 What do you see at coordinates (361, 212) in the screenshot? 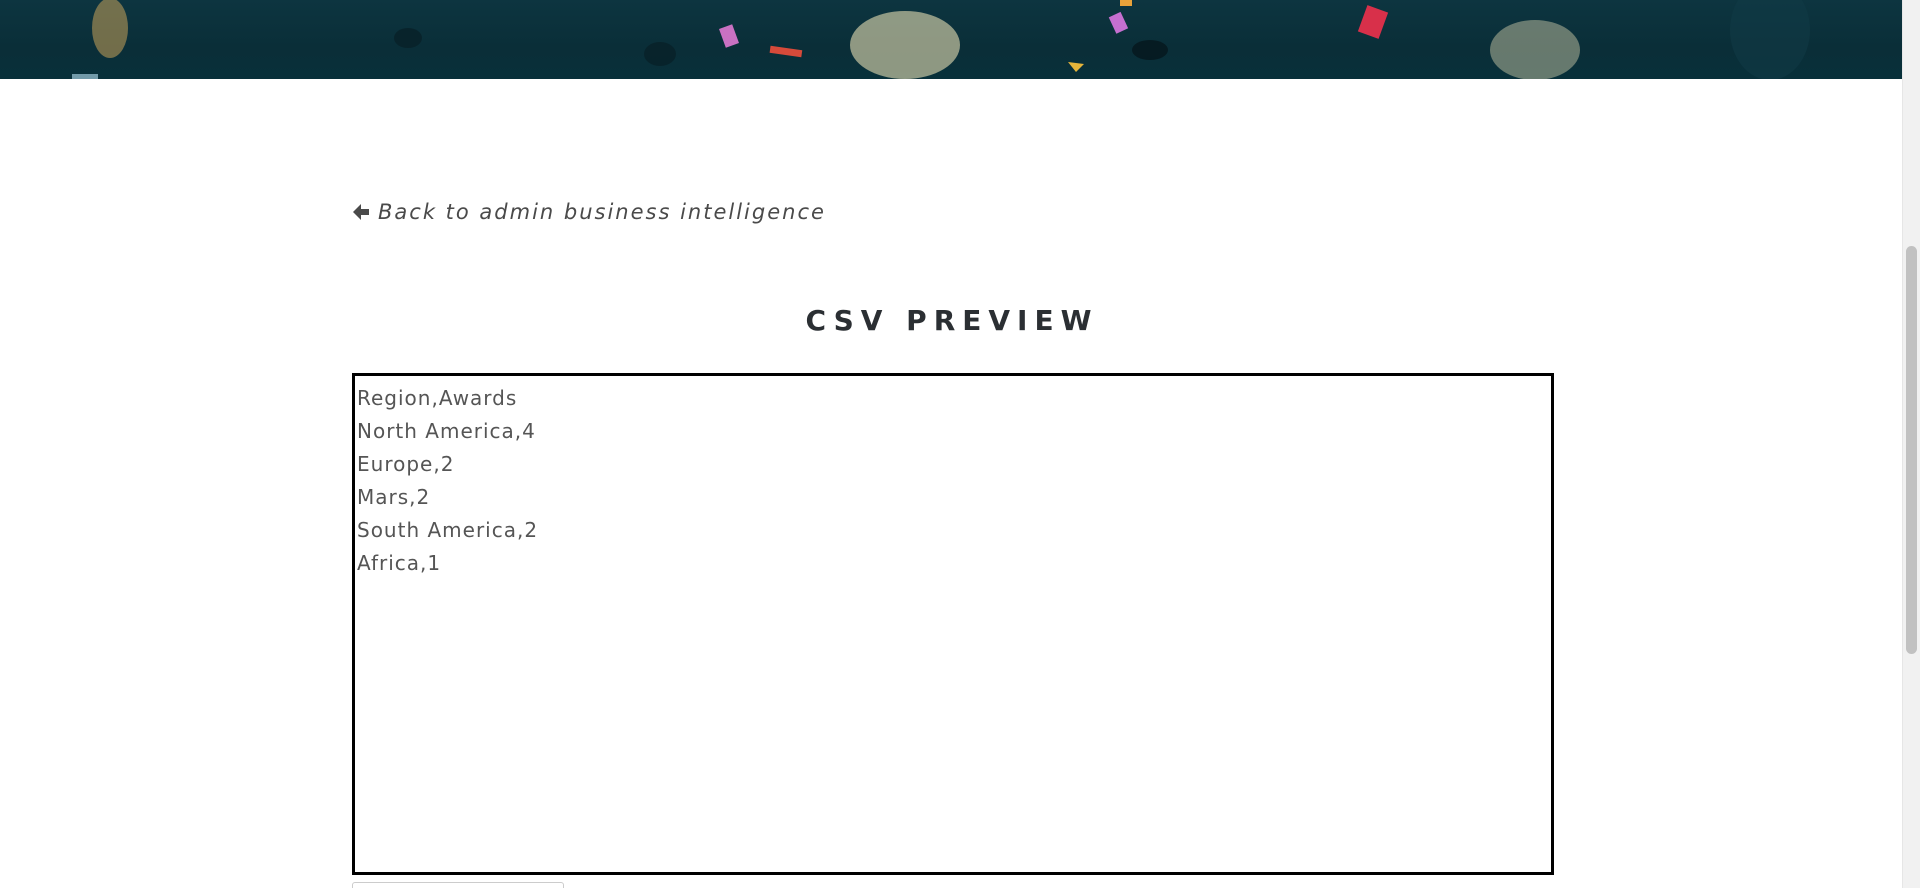
I see `arrow-left-icon` at bounding box center [361, 212].